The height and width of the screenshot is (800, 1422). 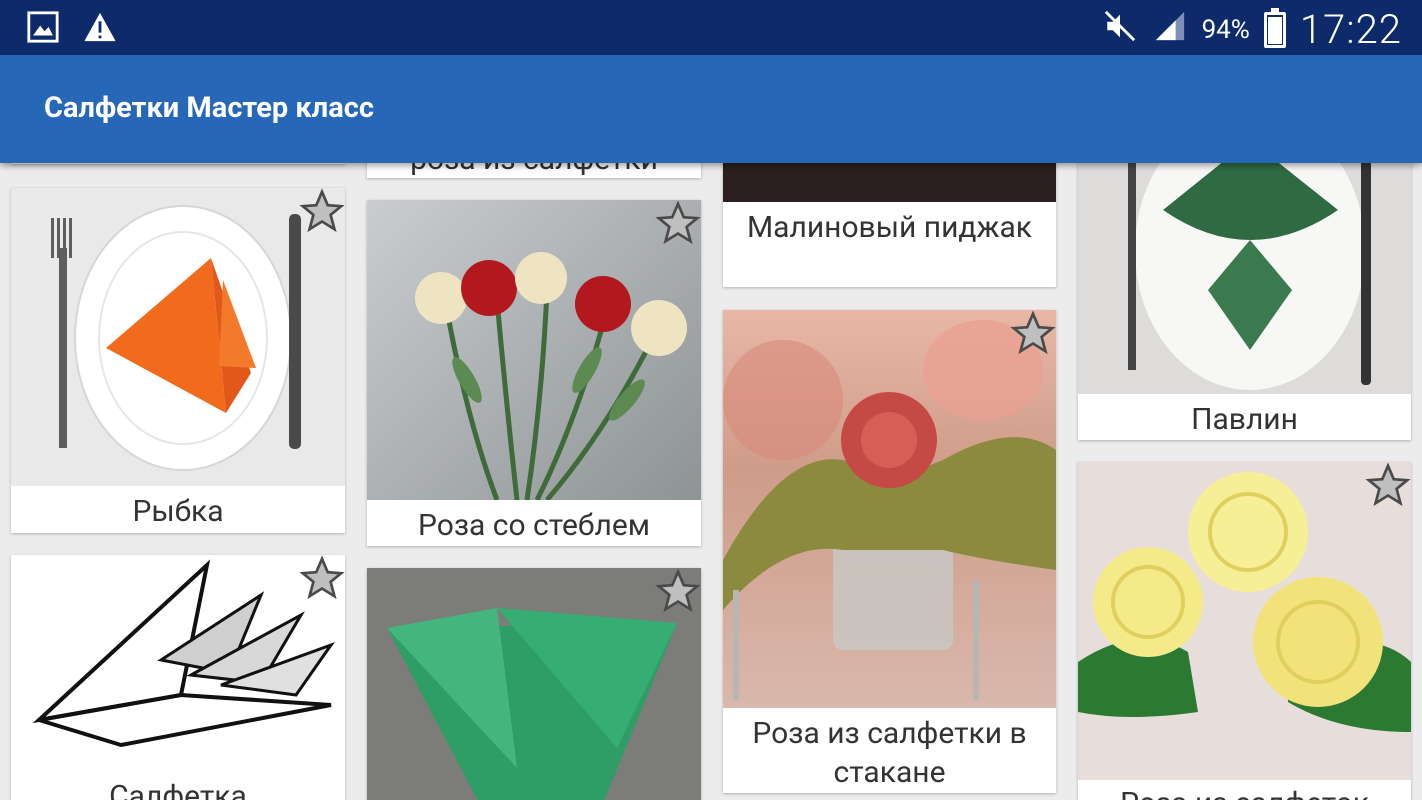 What do you see at coordinates (1120, 29) in the screenshot?
I see `mute-icon` at bounding box center [1120, 29].